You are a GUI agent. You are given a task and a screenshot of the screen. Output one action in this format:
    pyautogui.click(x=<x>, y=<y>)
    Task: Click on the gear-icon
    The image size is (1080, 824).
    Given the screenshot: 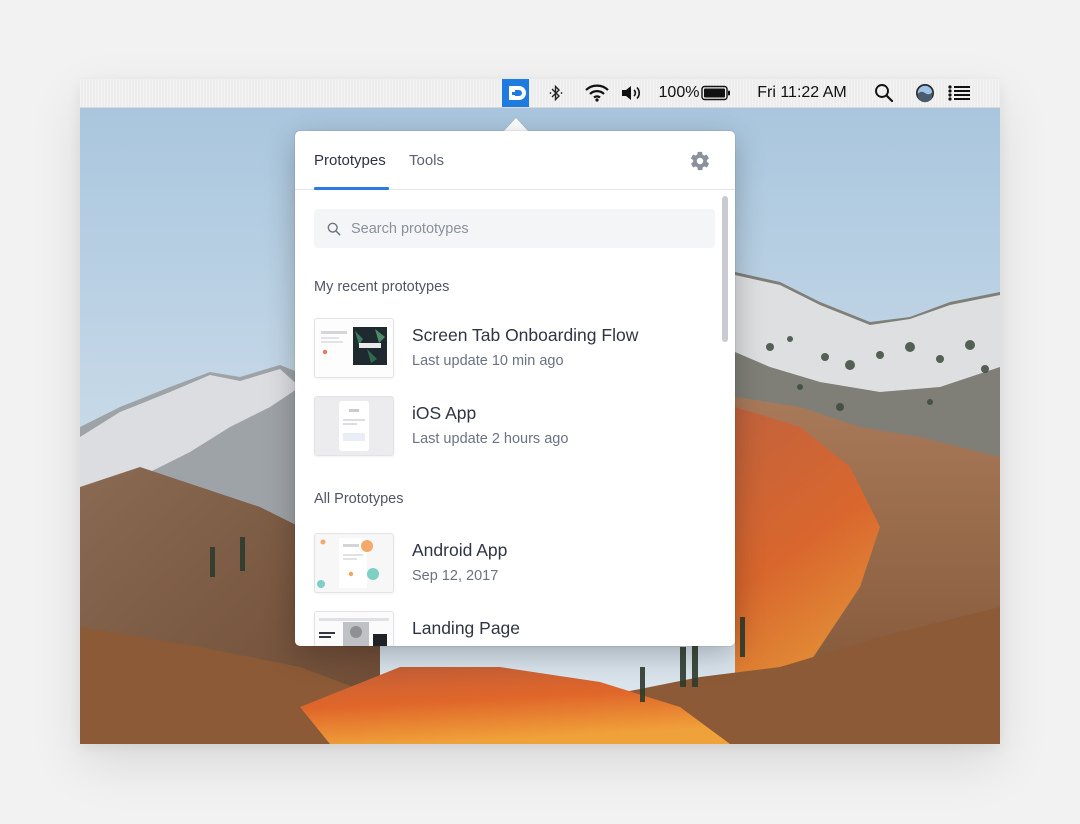 What is the action you would take?
    pyautogui.click(x=700, y=161)
    